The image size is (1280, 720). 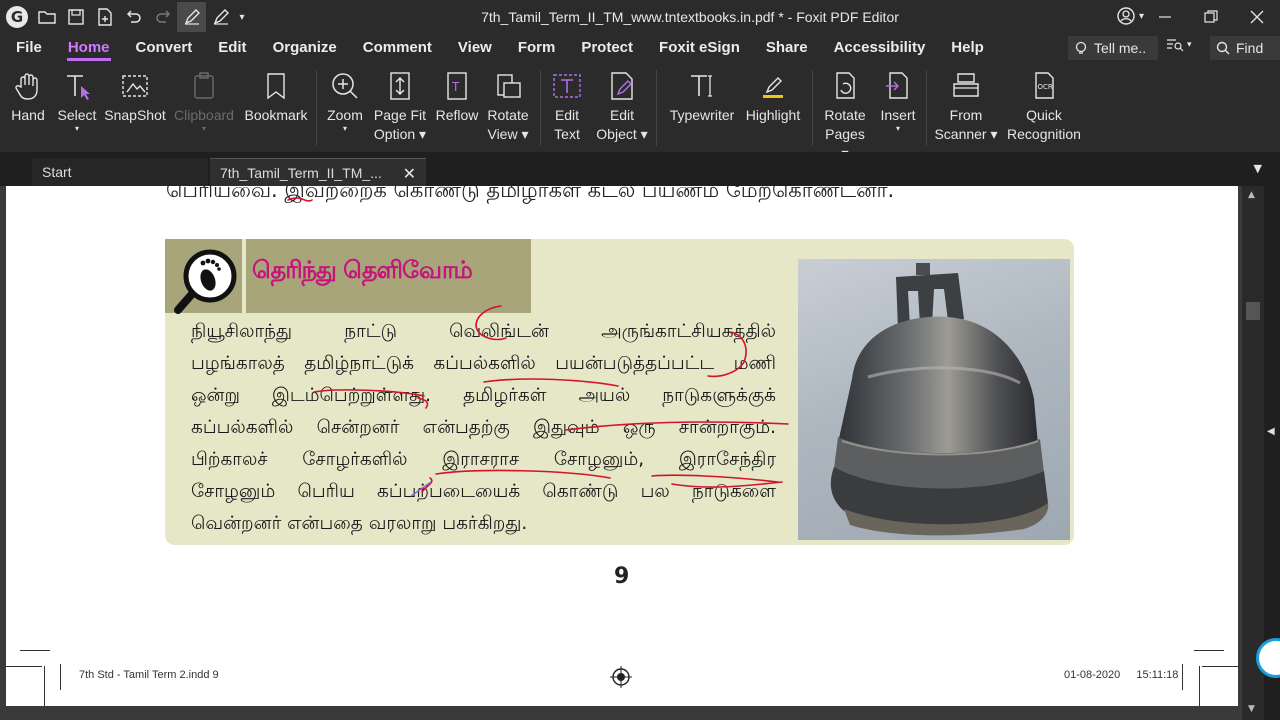 I want to click on menu-foxit-esign: Foxit eSign, so click(x=699, y=48).